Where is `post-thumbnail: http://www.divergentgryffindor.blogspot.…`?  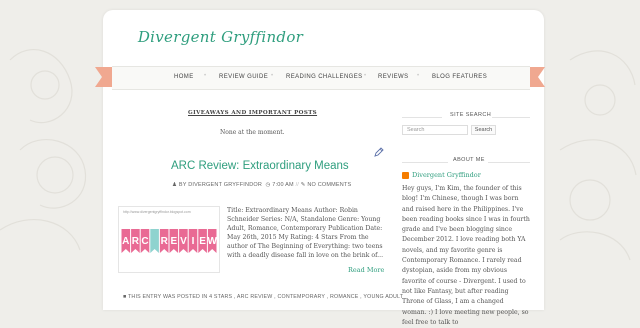
post-thumbnail: http://www.divergentgryffindor.blogspot.… is located at coordinates (169, 239).